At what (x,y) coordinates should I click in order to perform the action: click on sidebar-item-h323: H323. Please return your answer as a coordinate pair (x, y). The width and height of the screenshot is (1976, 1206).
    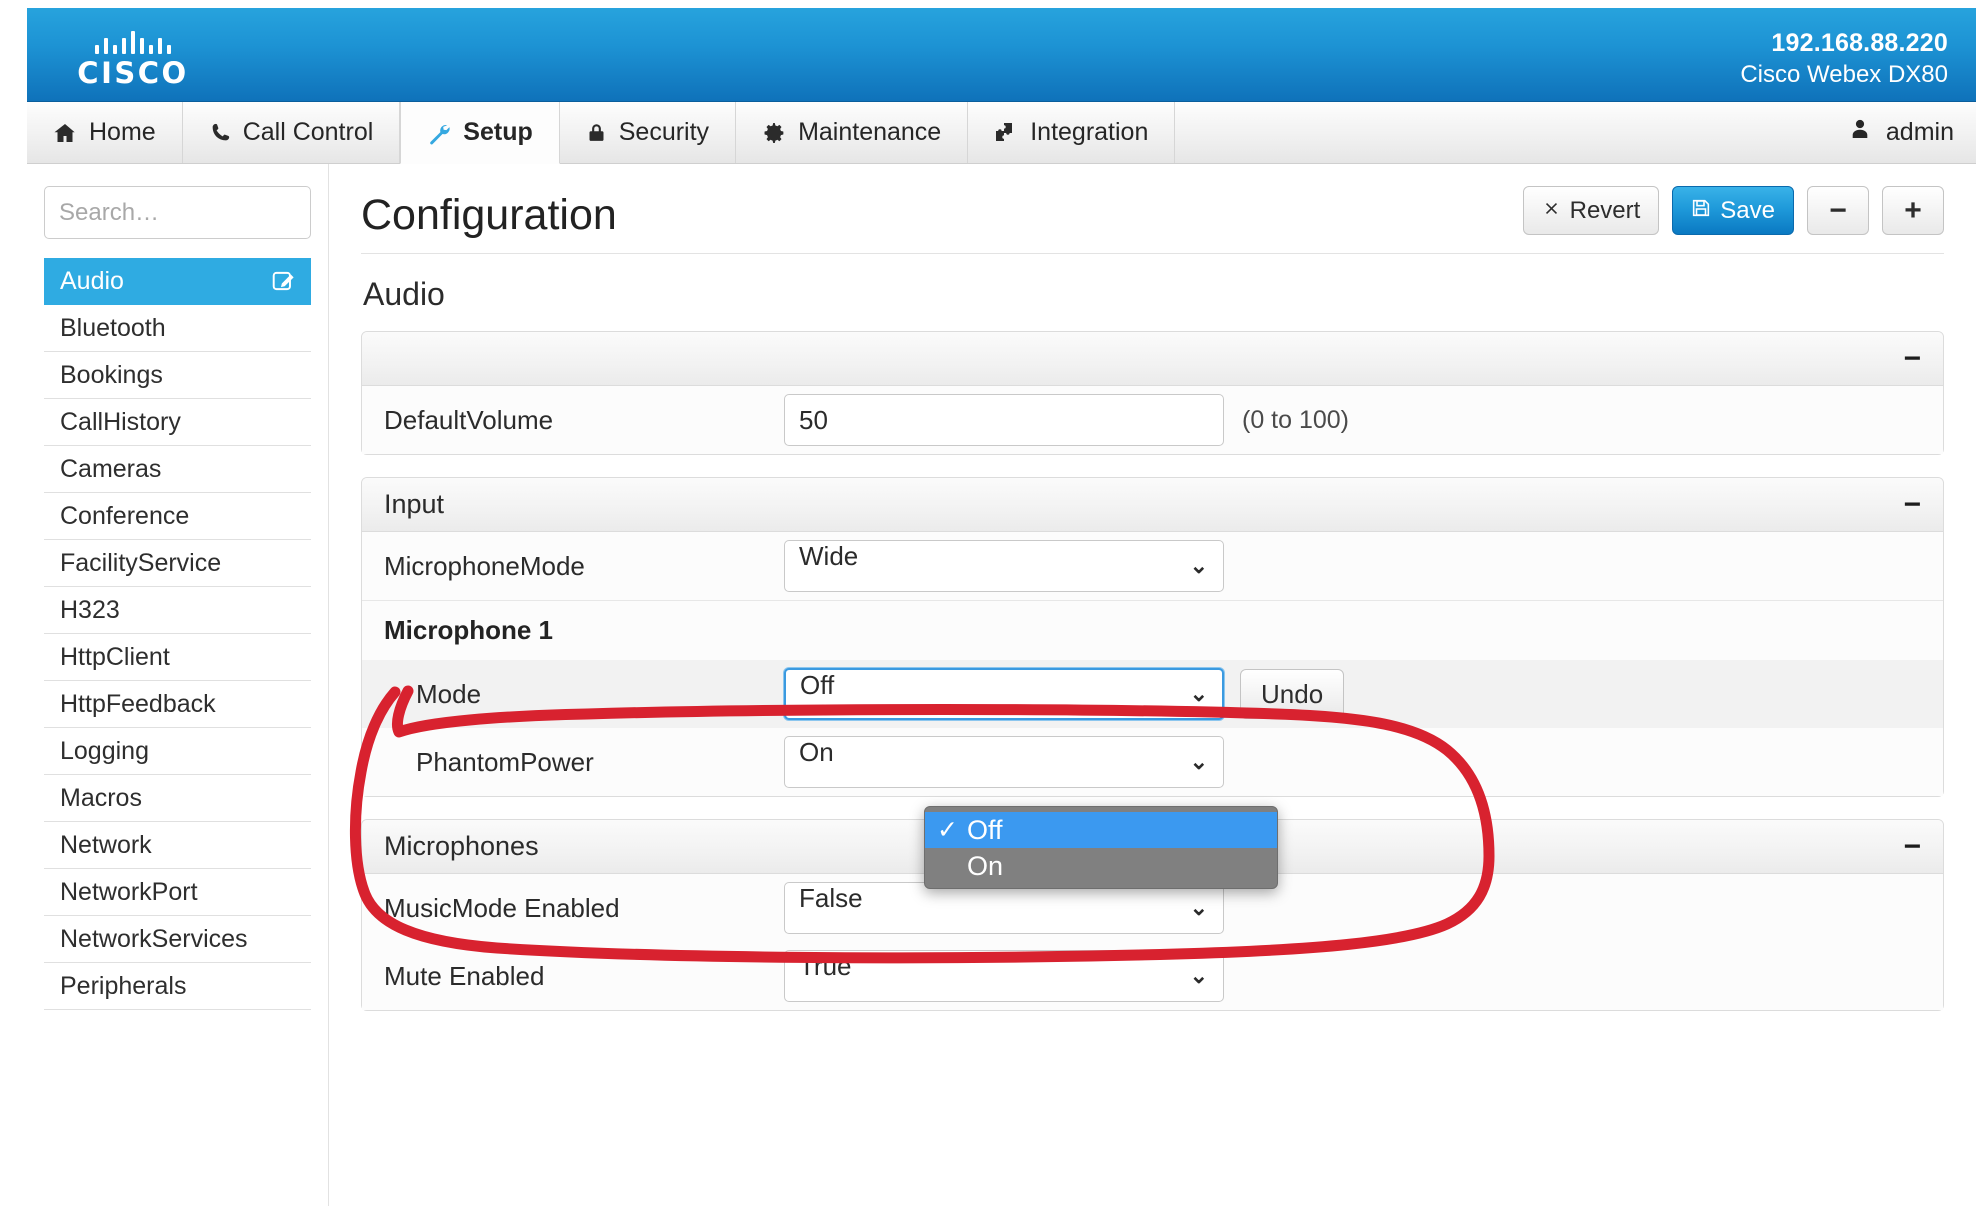
    Looking at the image, I should click on (177, 610).